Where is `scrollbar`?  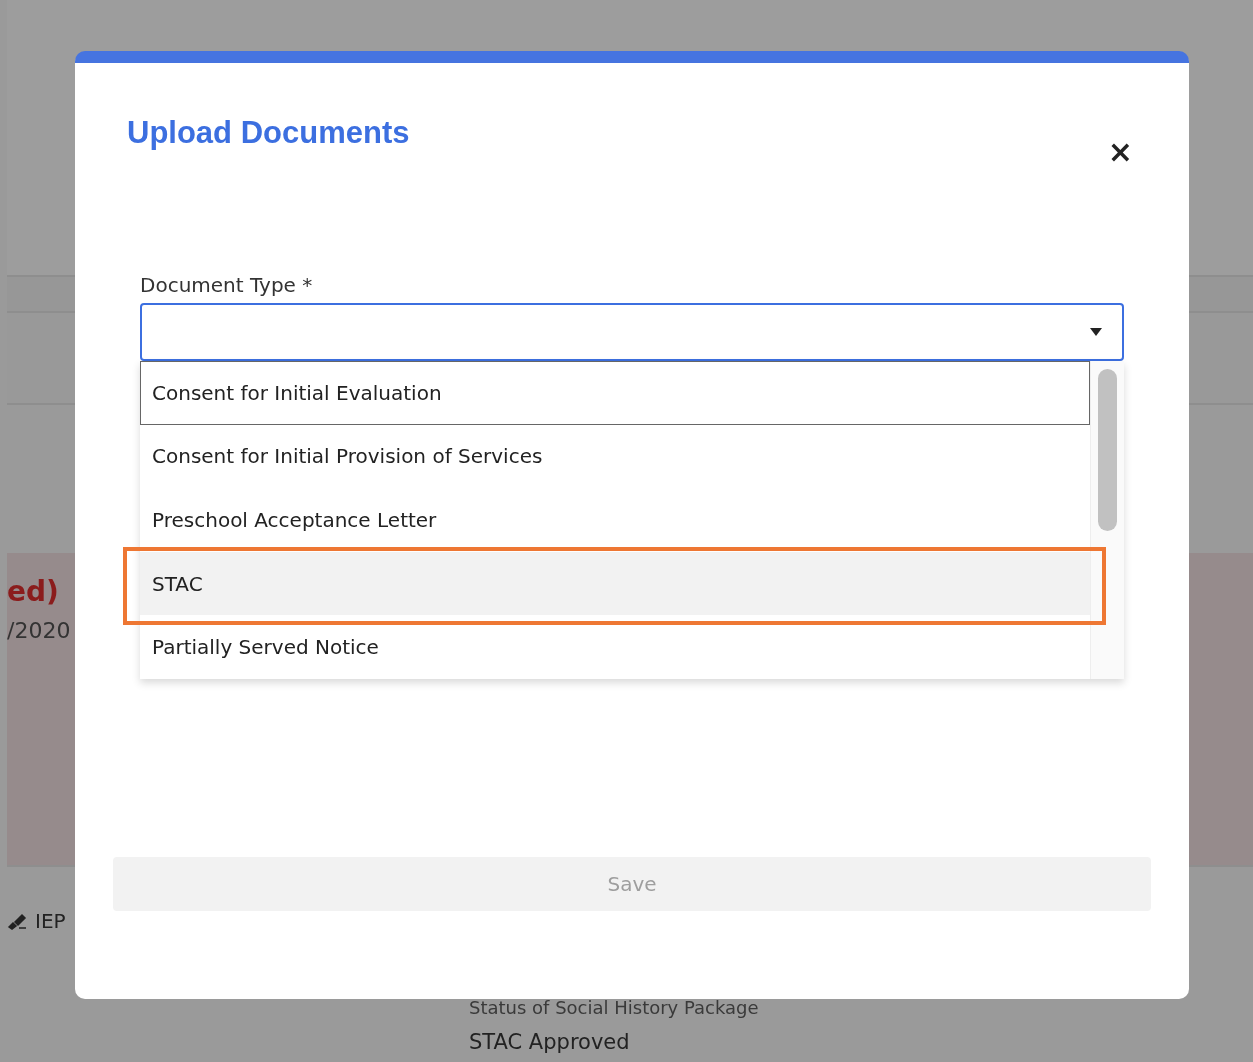 scrollbar is located at coordinates (1107, 520).